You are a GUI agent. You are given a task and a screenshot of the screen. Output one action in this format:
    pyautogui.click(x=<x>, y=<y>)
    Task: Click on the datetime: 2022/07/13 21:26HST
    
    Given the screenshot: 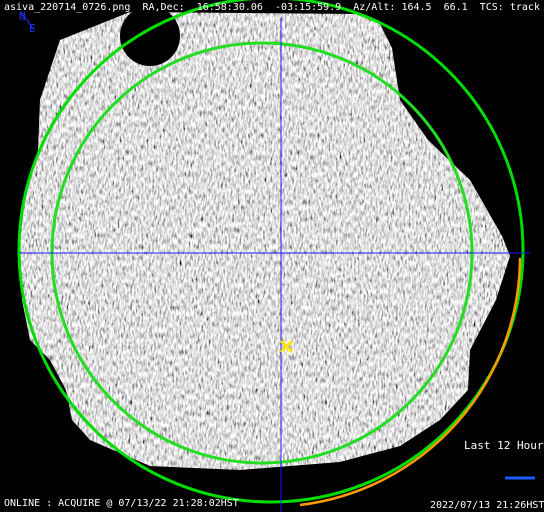 What is the action you would take?
    pyautogui.click(x=487, y=505)
    